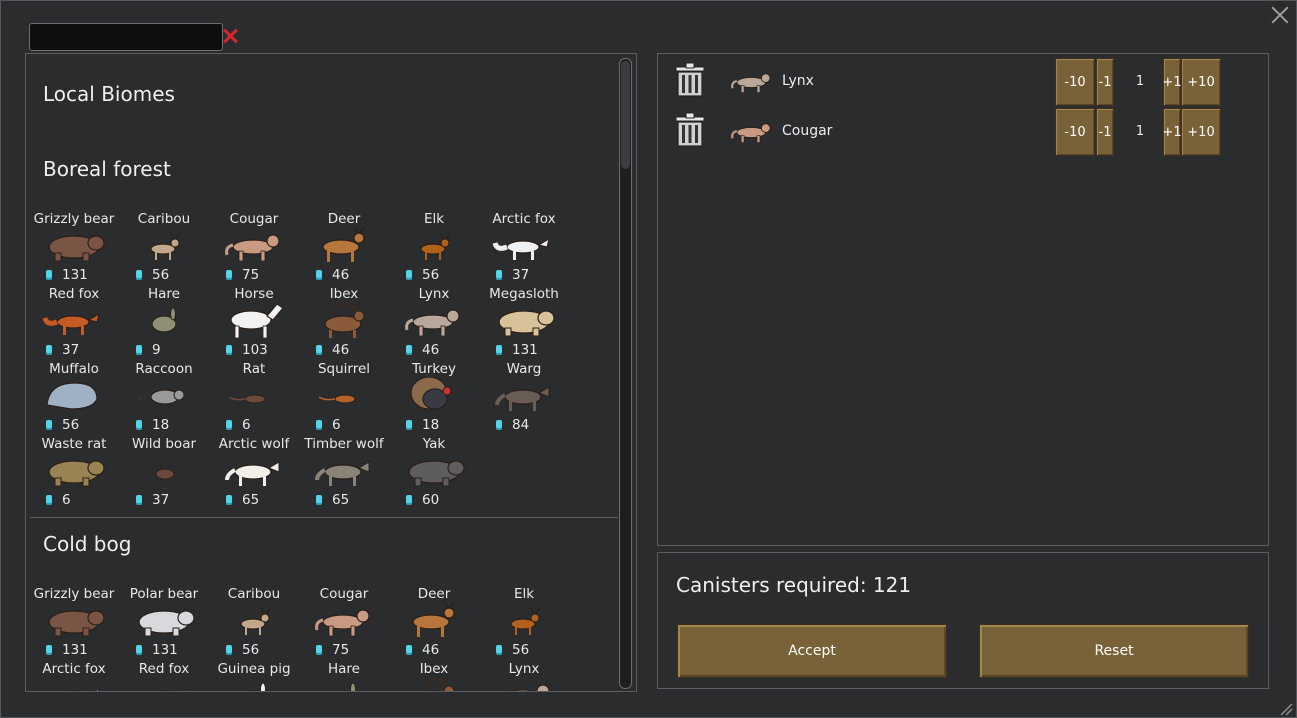  I want to click on animal-arctic-wolf: Arctic wolf 65, so click(254, 473).